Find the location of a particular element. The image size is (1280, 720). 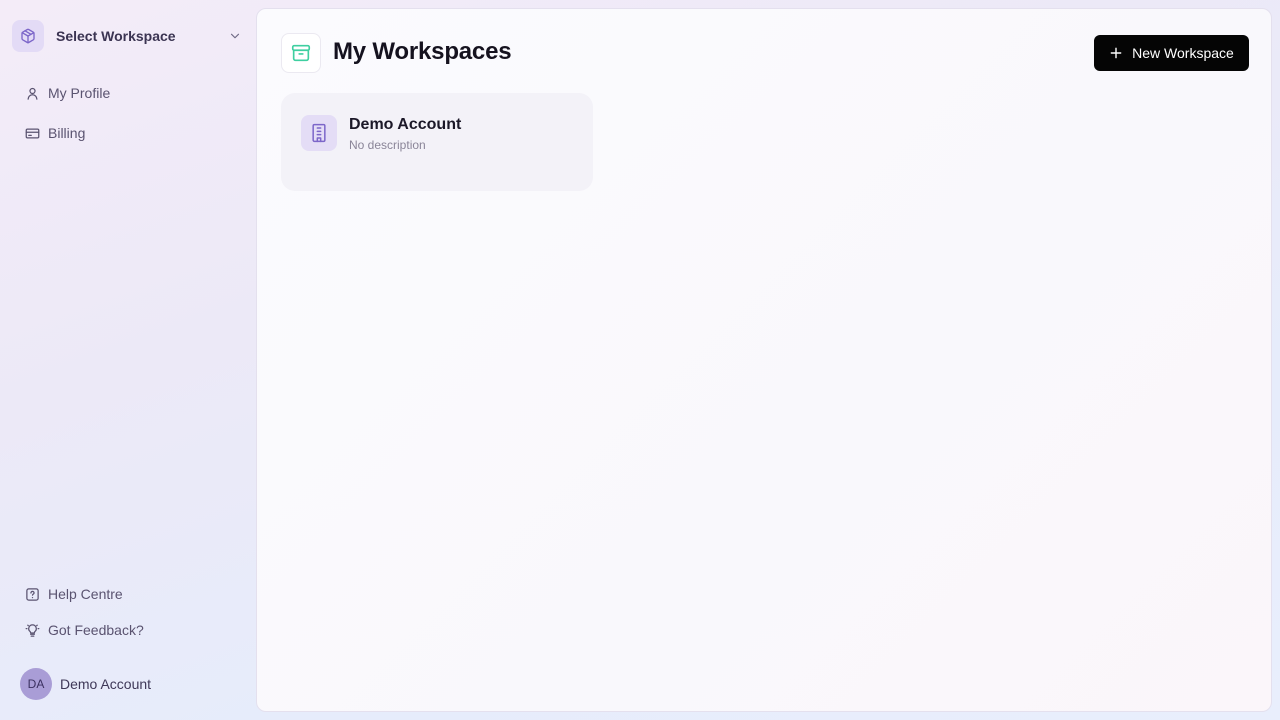

new-workspace-button: New Workspace is located at coordinates (1171, 53).